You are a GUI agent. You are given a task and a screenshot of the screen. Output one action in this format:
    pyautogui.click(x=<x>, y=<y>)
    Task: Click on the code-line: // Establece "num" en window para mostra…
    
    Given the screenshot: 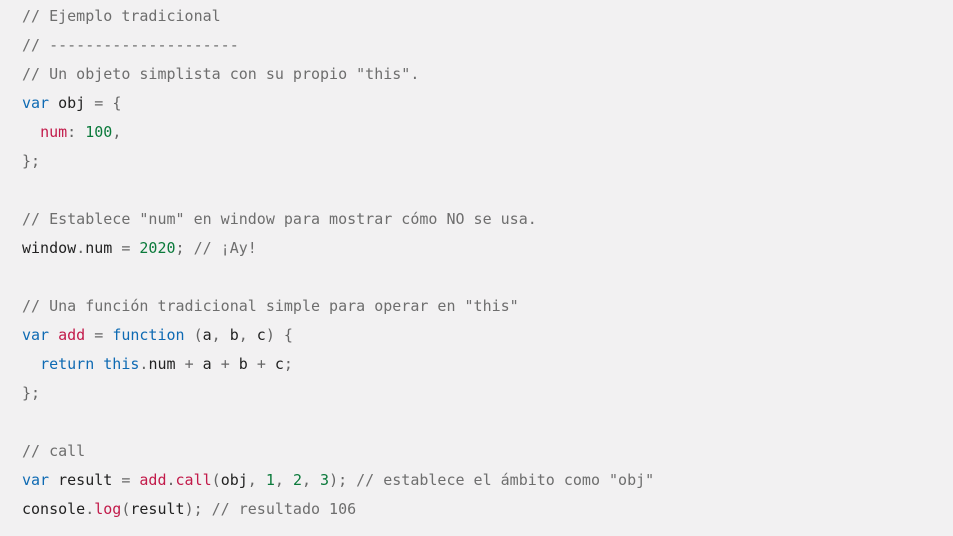 What is the action you would take?
    pyautogui.click(x=487, y=223)
    